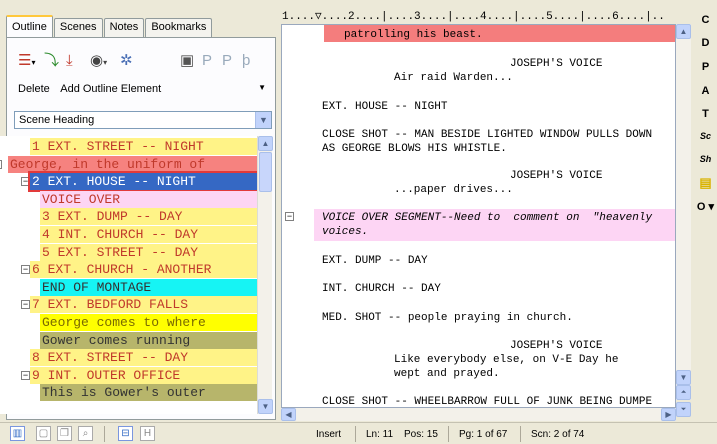  Describe the element at coordinates (207, 61) in the screenshot. I see `p-marker-icon: P` at that location.